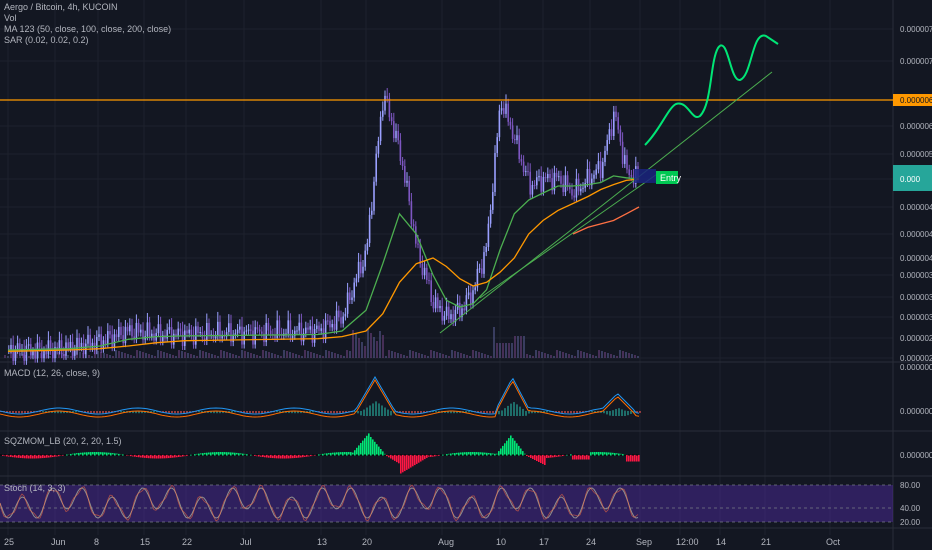 The image size is (932, 550). What do you see at coordinates (52, 373) in the screenshot?
I see `macd-legend: MACD (12, 26, close, 9)` at bounding box center [52, 373].